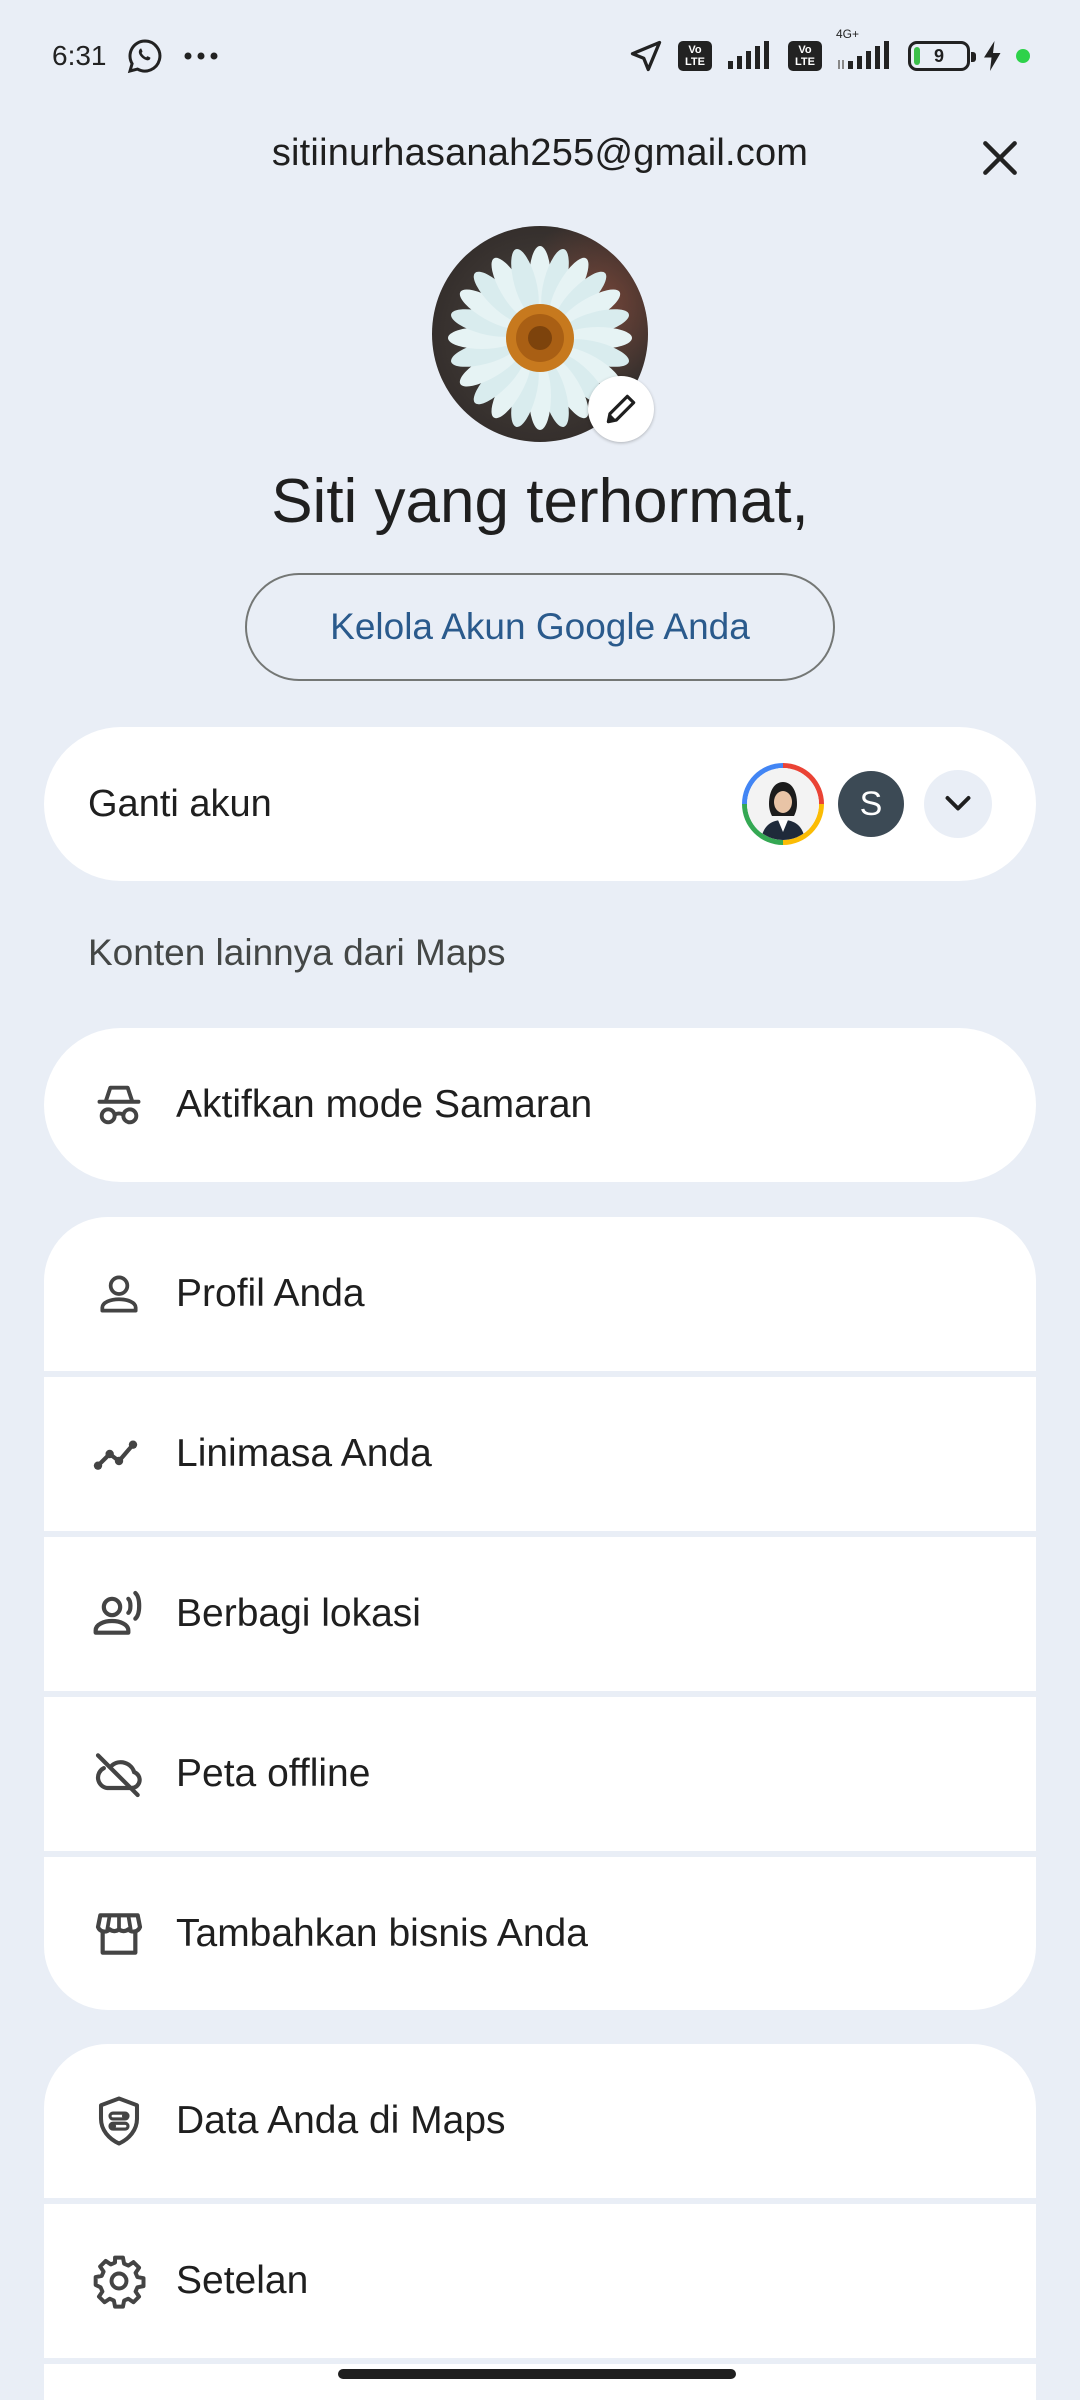 This screenshot has height=2400, width=1080. What do you see at coordinates (273, 1773) in the screenshot?
I see `menu-item-label: Peta offline` at bounding box center [273, 1773].